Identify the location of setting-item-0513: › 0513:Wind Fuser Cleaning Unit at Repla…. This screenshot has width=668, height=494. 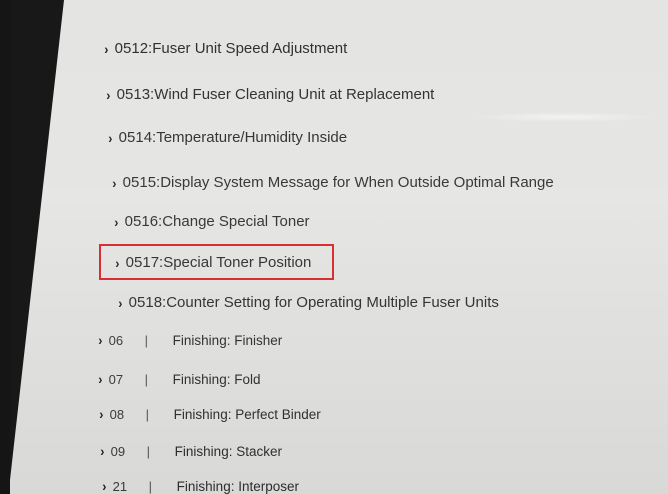
(270, 94).